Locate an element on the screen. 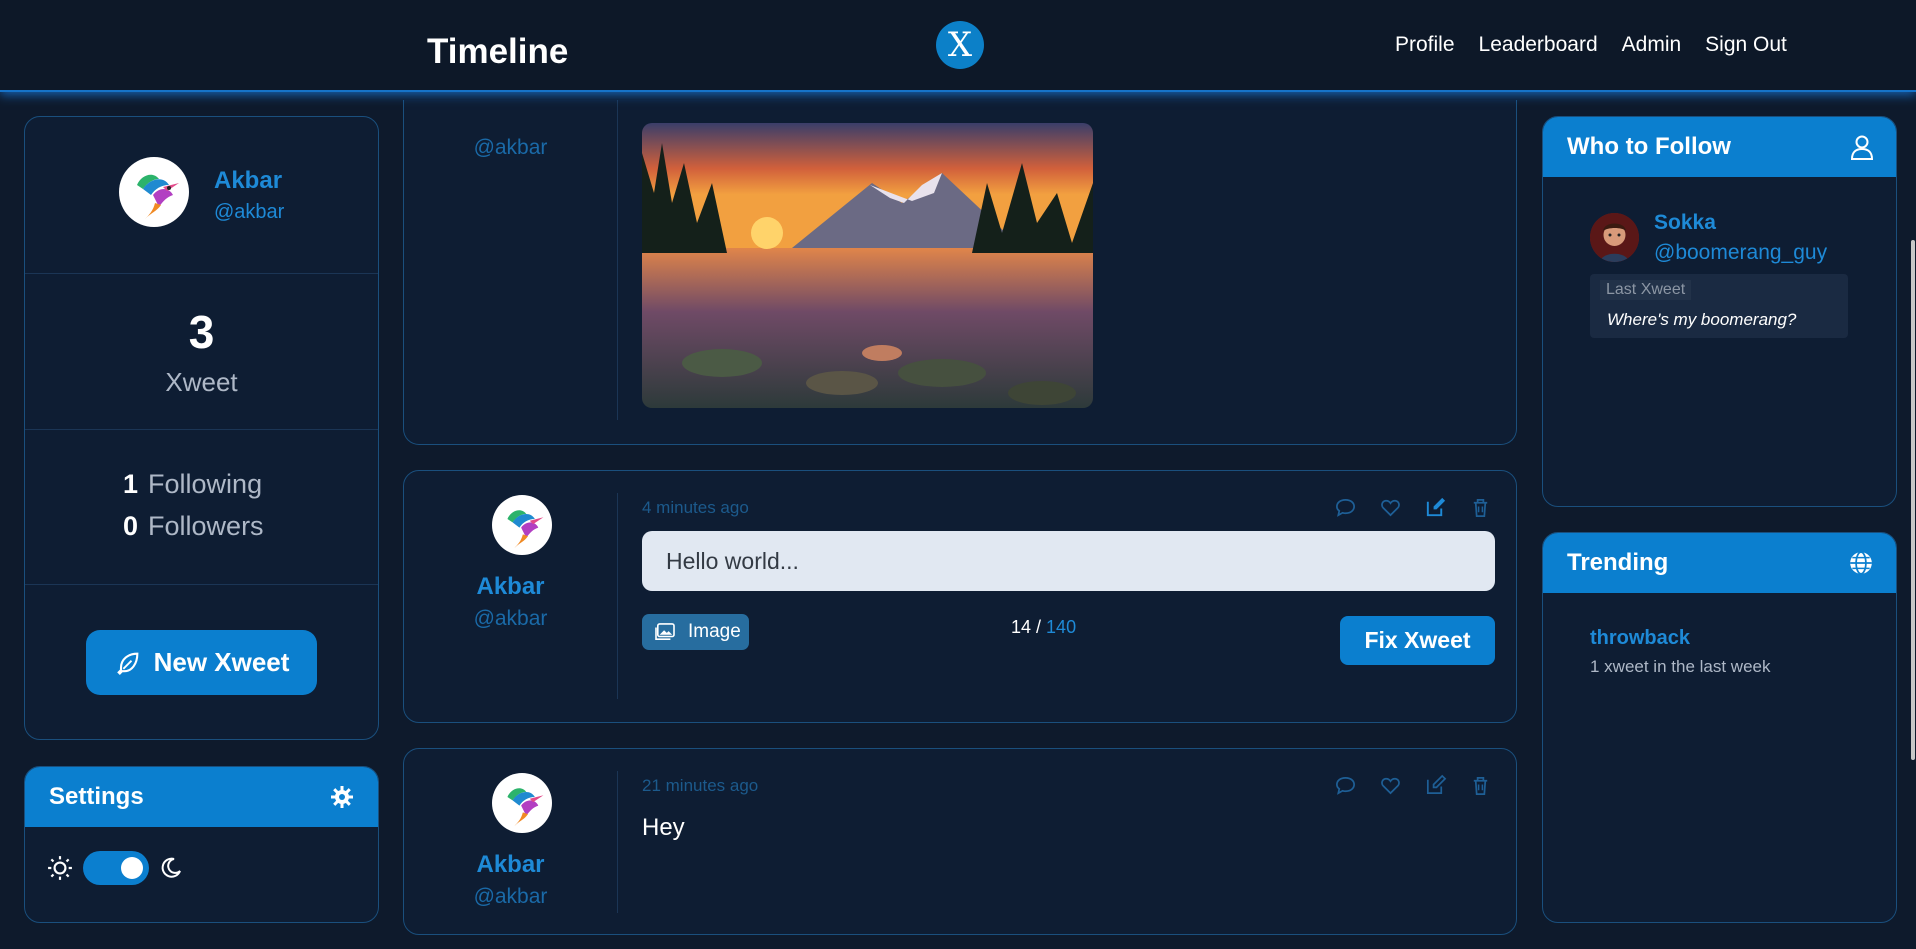  globe-icon is located at coordinates (1861, 563).